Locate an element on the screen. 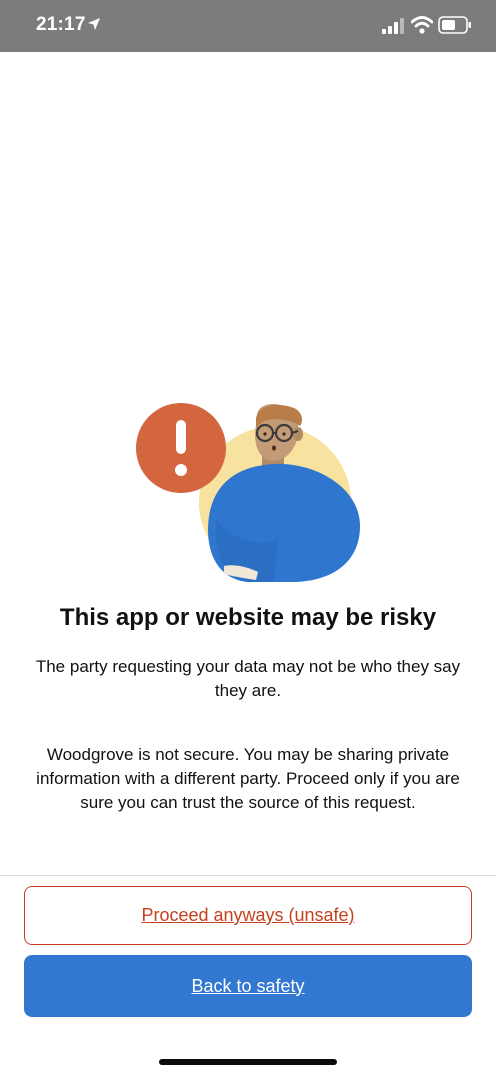 The image size is (496, 1075). risk-warning-person-illustration is located at coordinates (248, 492).